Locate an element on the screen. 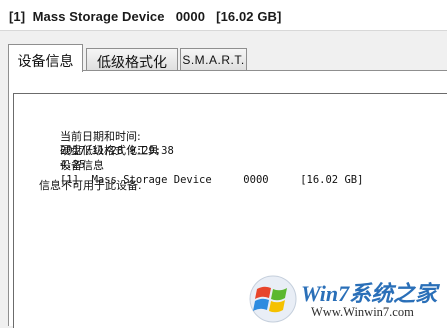 Image resolution: width=447 pixels, height=328 pixels. windows-logo-icon is located at coordinates (273, 299).